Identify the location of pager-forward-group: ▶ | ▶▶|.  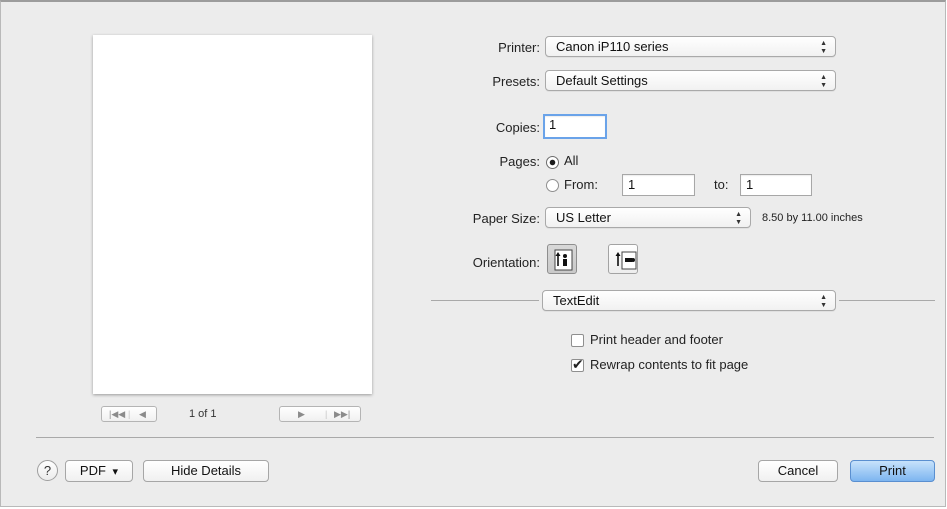
(320, 414).